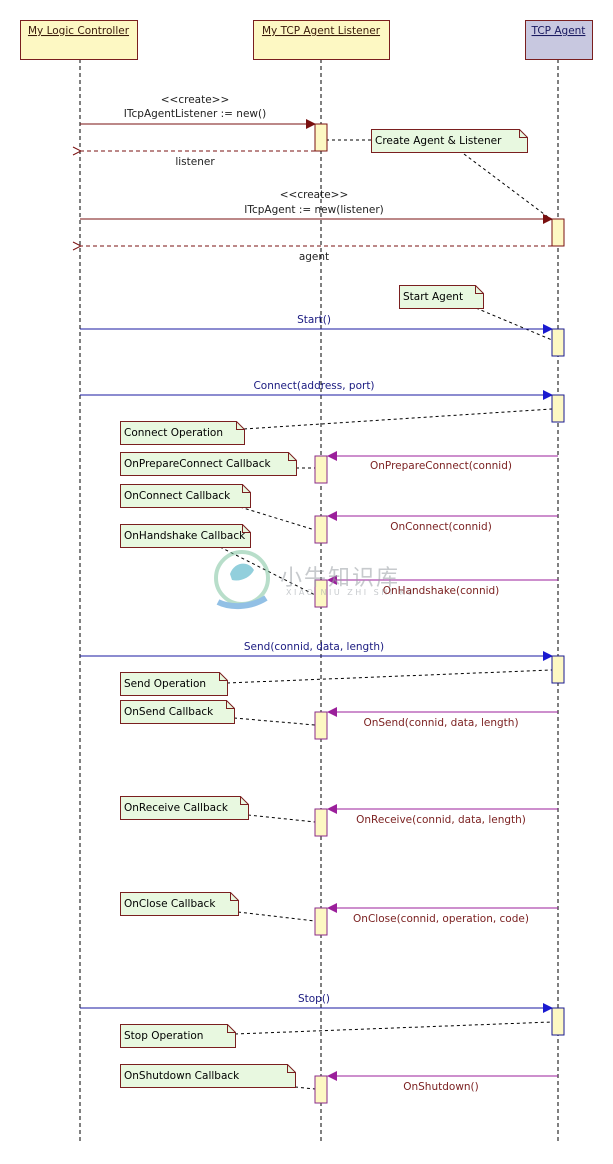 The height and width of the screenshot is (1164, 613). Describe the element at coordinates (441, 591) in the screenshot. I see `message-label: OnHandshake(connid)` at that location.